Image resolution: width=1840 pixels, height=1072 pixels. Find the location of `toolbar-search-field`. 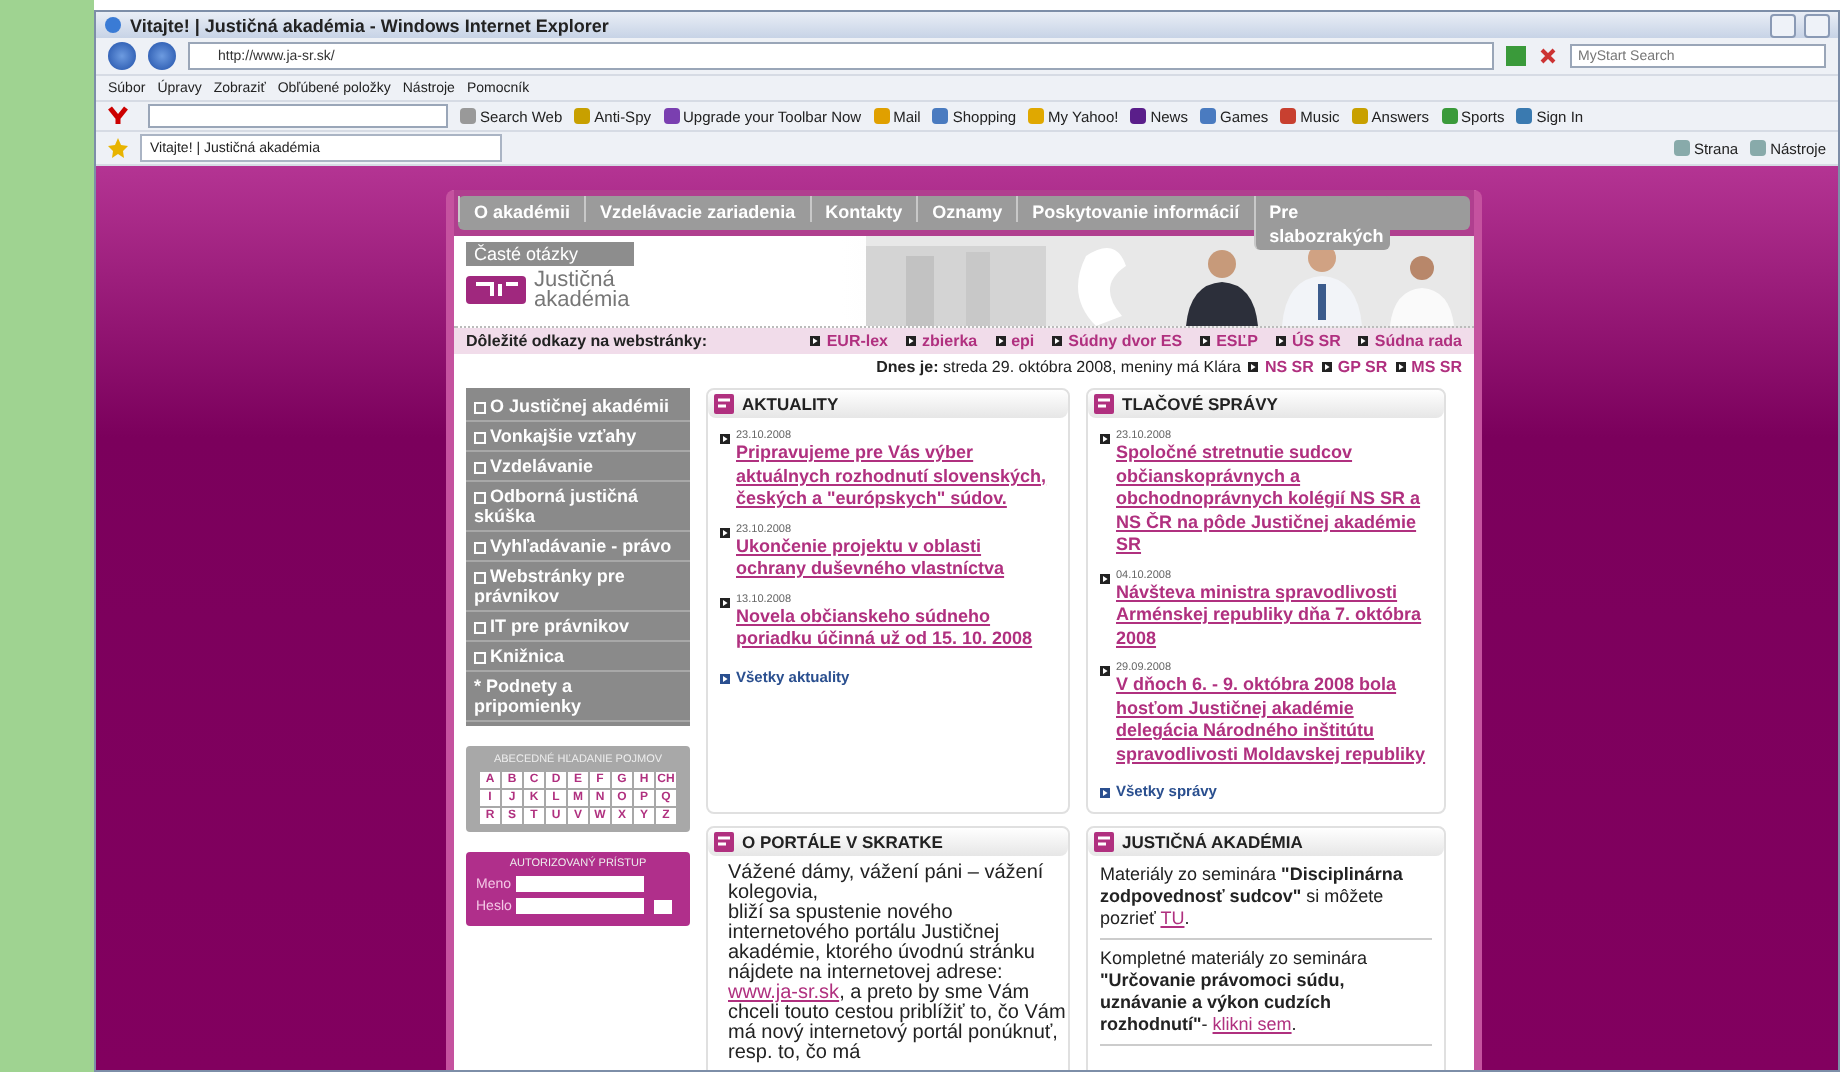

toolbar-search-field is located at coordinates (298, 116).